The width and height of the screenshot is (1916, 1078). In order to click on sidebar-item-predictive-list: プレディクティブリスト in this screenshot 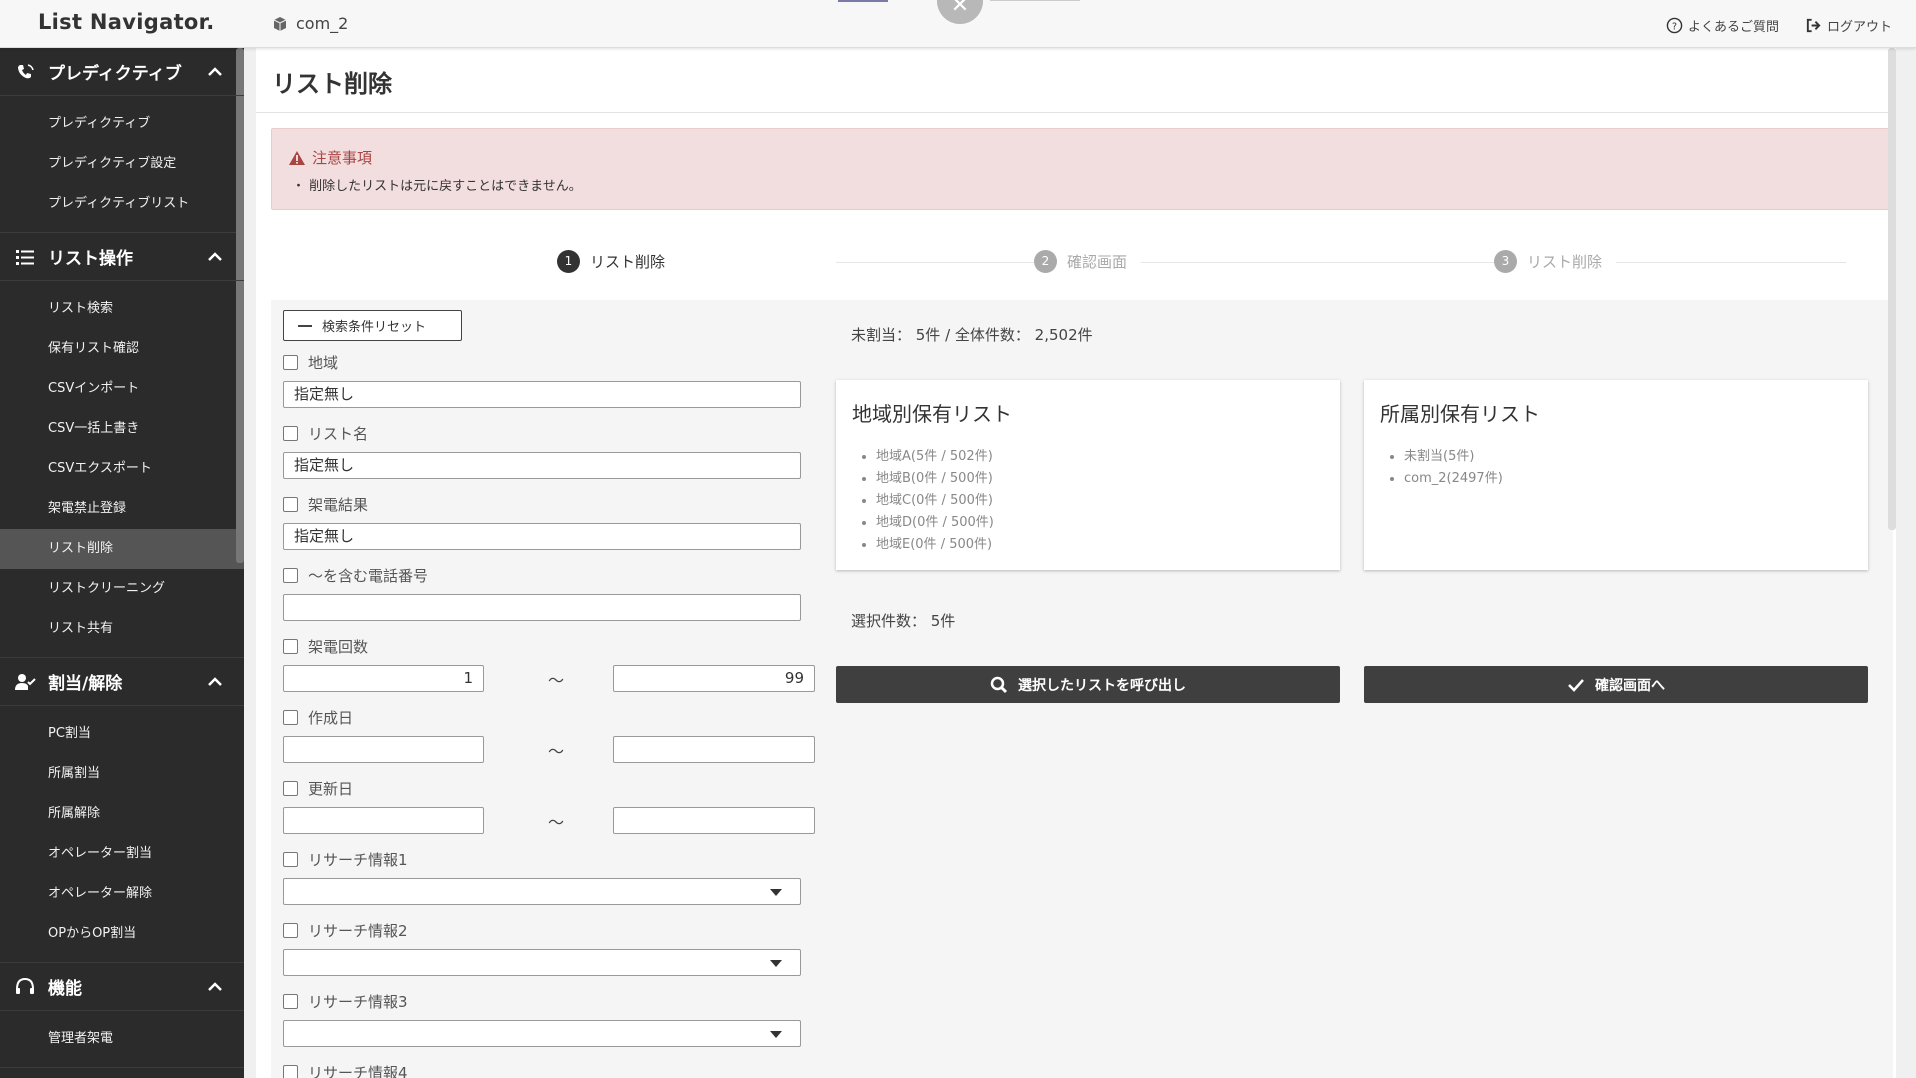, I will do `click(122, 204)`.